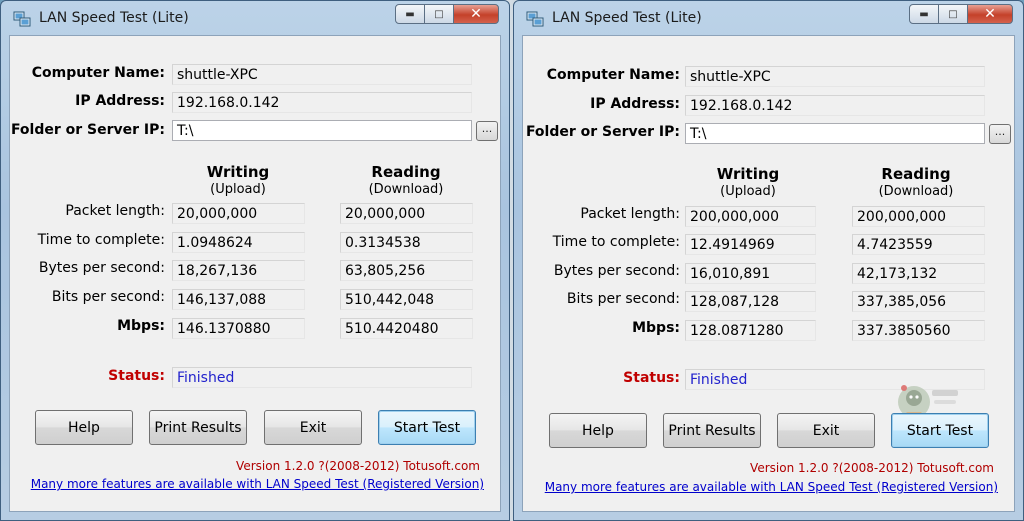  What do you see at coordinates (750, 330) in the screenshot?
I see `mbps-write: 128.0871280` at bounding box center [750, 330].